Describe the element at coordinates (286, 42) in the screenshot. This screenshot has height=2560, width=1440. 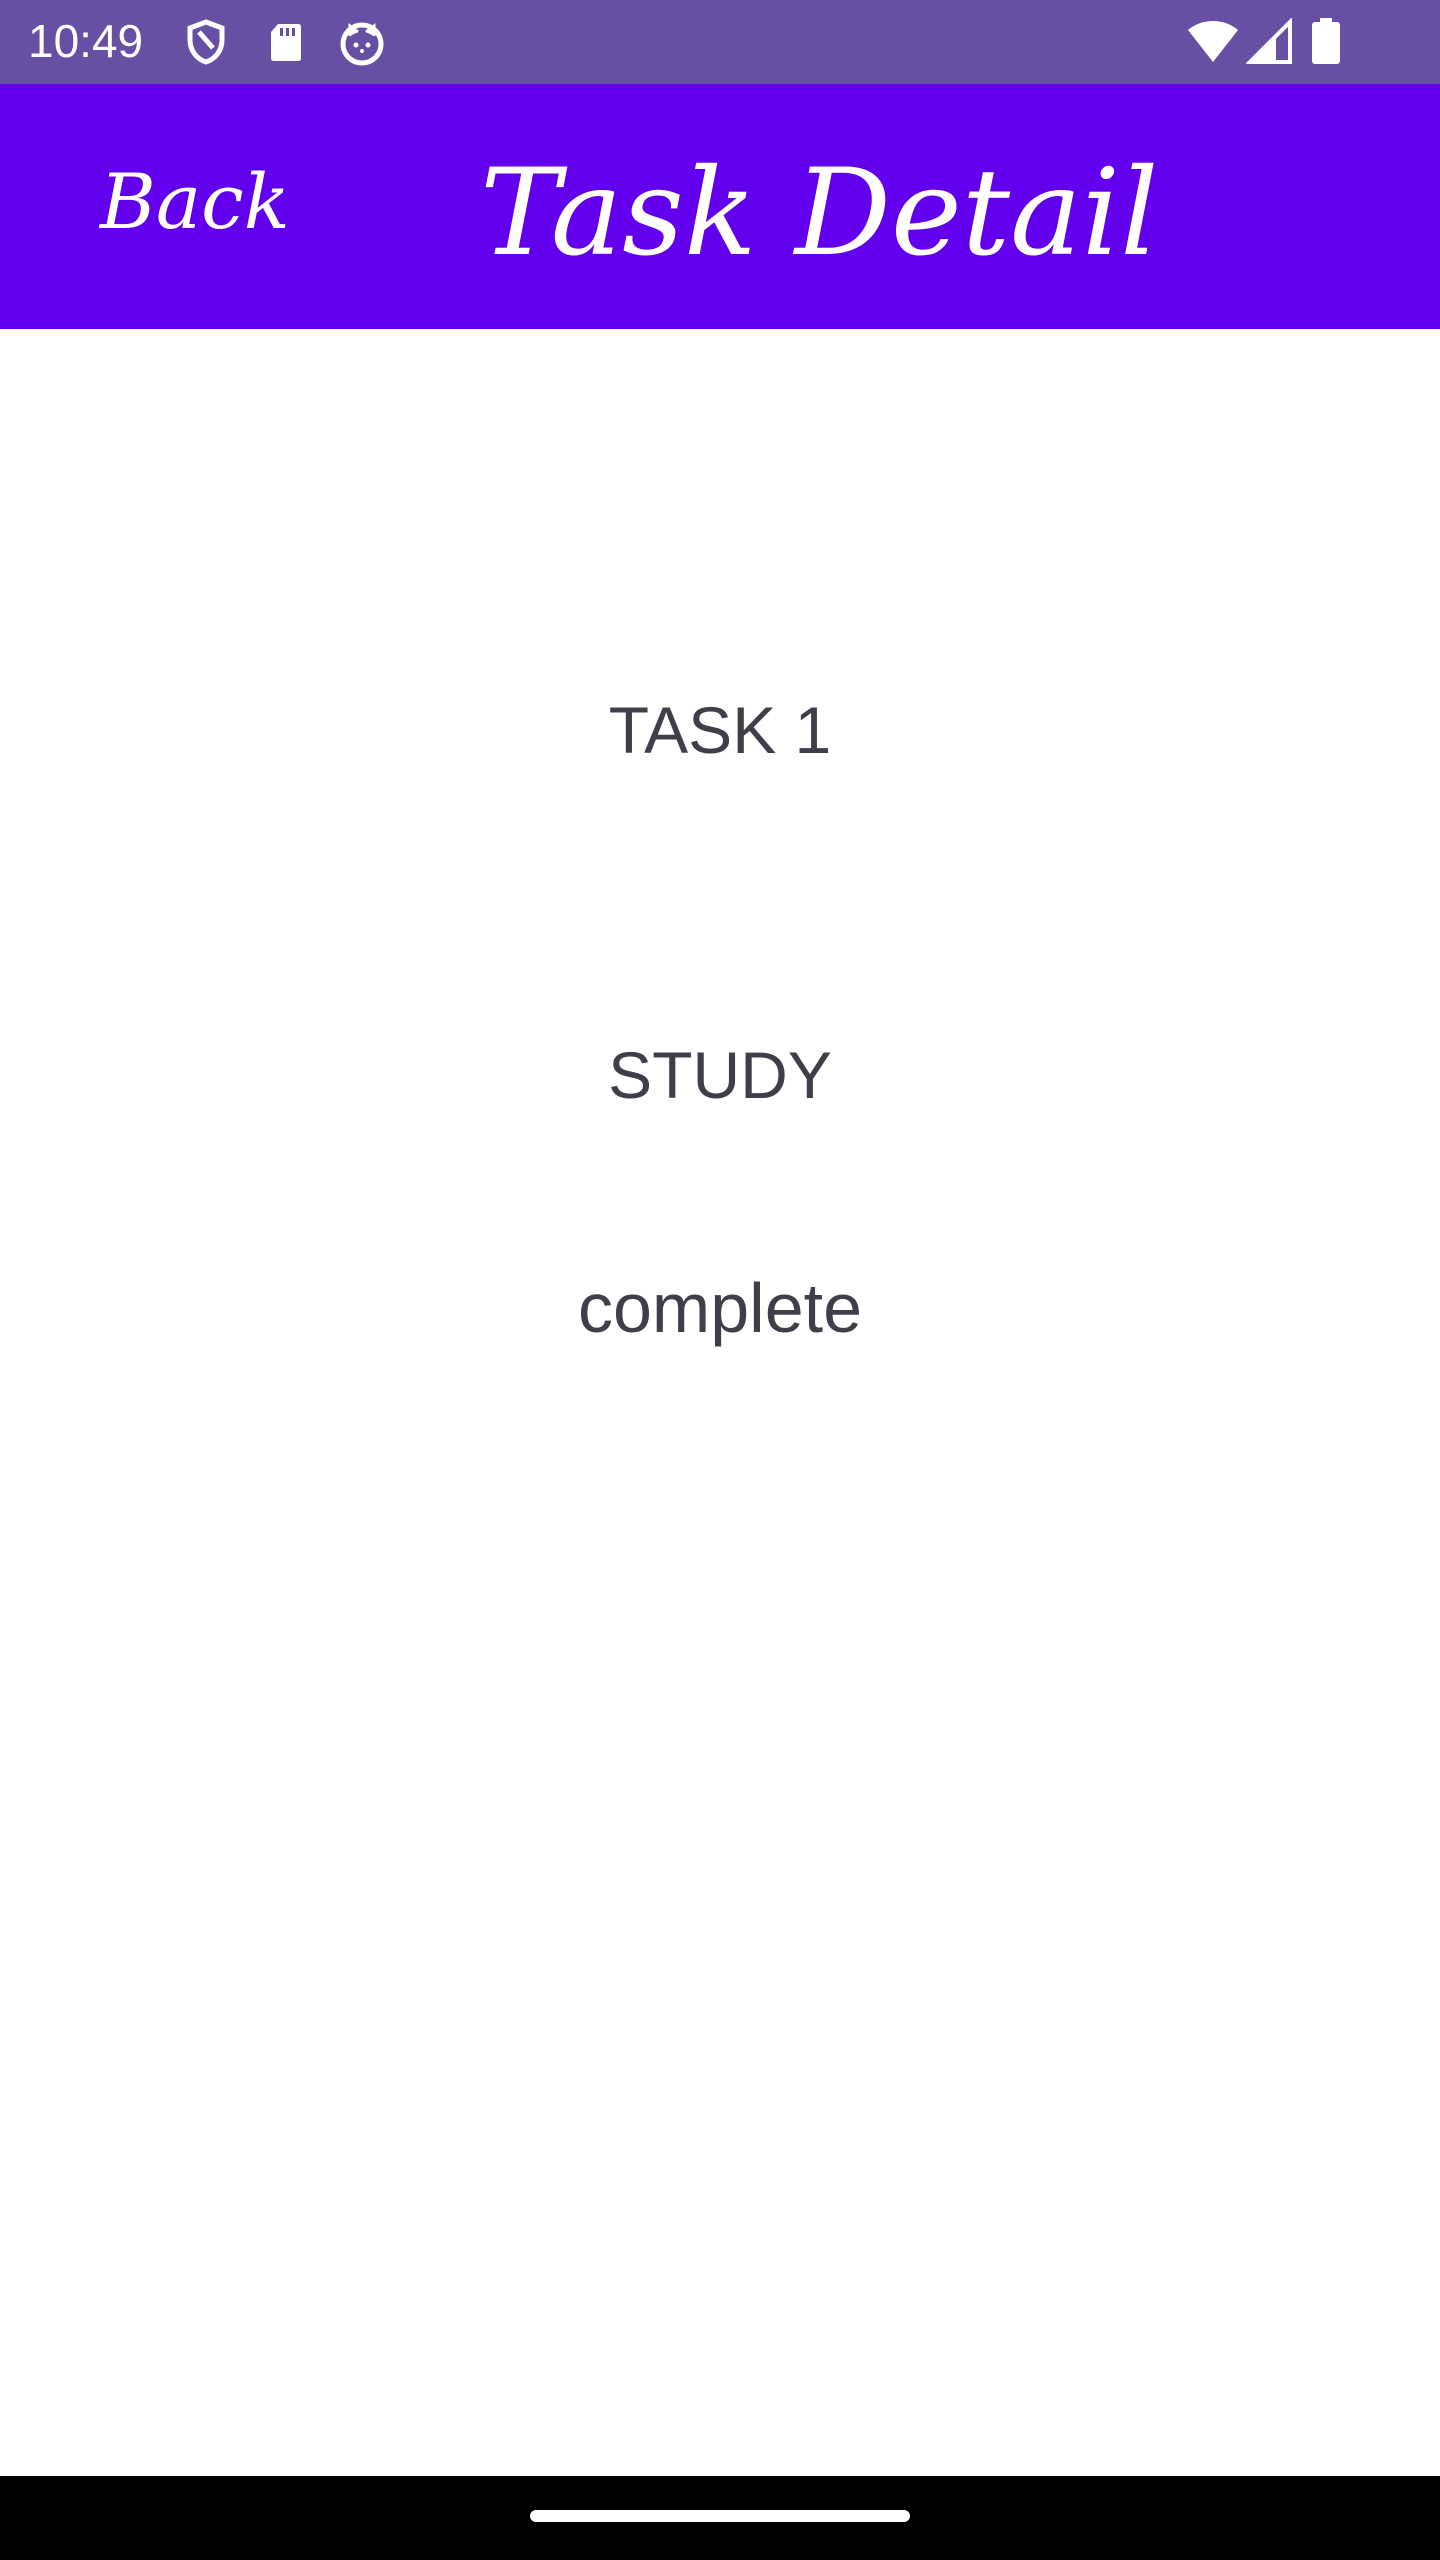
I see `sd-card-icon` at that location.